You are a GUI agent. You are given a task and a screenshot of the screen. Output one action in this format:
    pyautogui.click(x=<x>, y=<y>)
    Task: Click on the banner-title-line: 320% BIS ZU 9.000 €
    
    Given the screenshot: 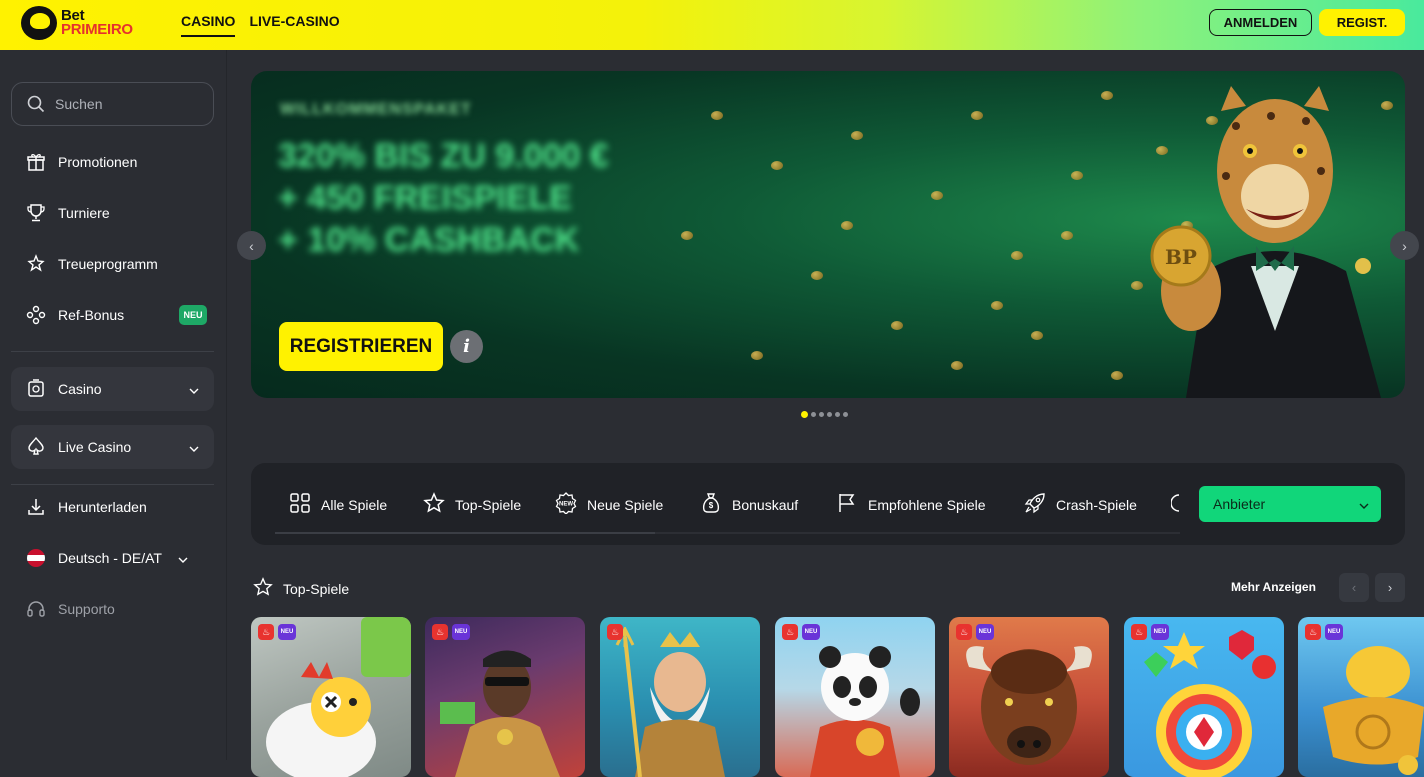 What is the action you would take?
    pyautogui.click(x=443, y=156)
    